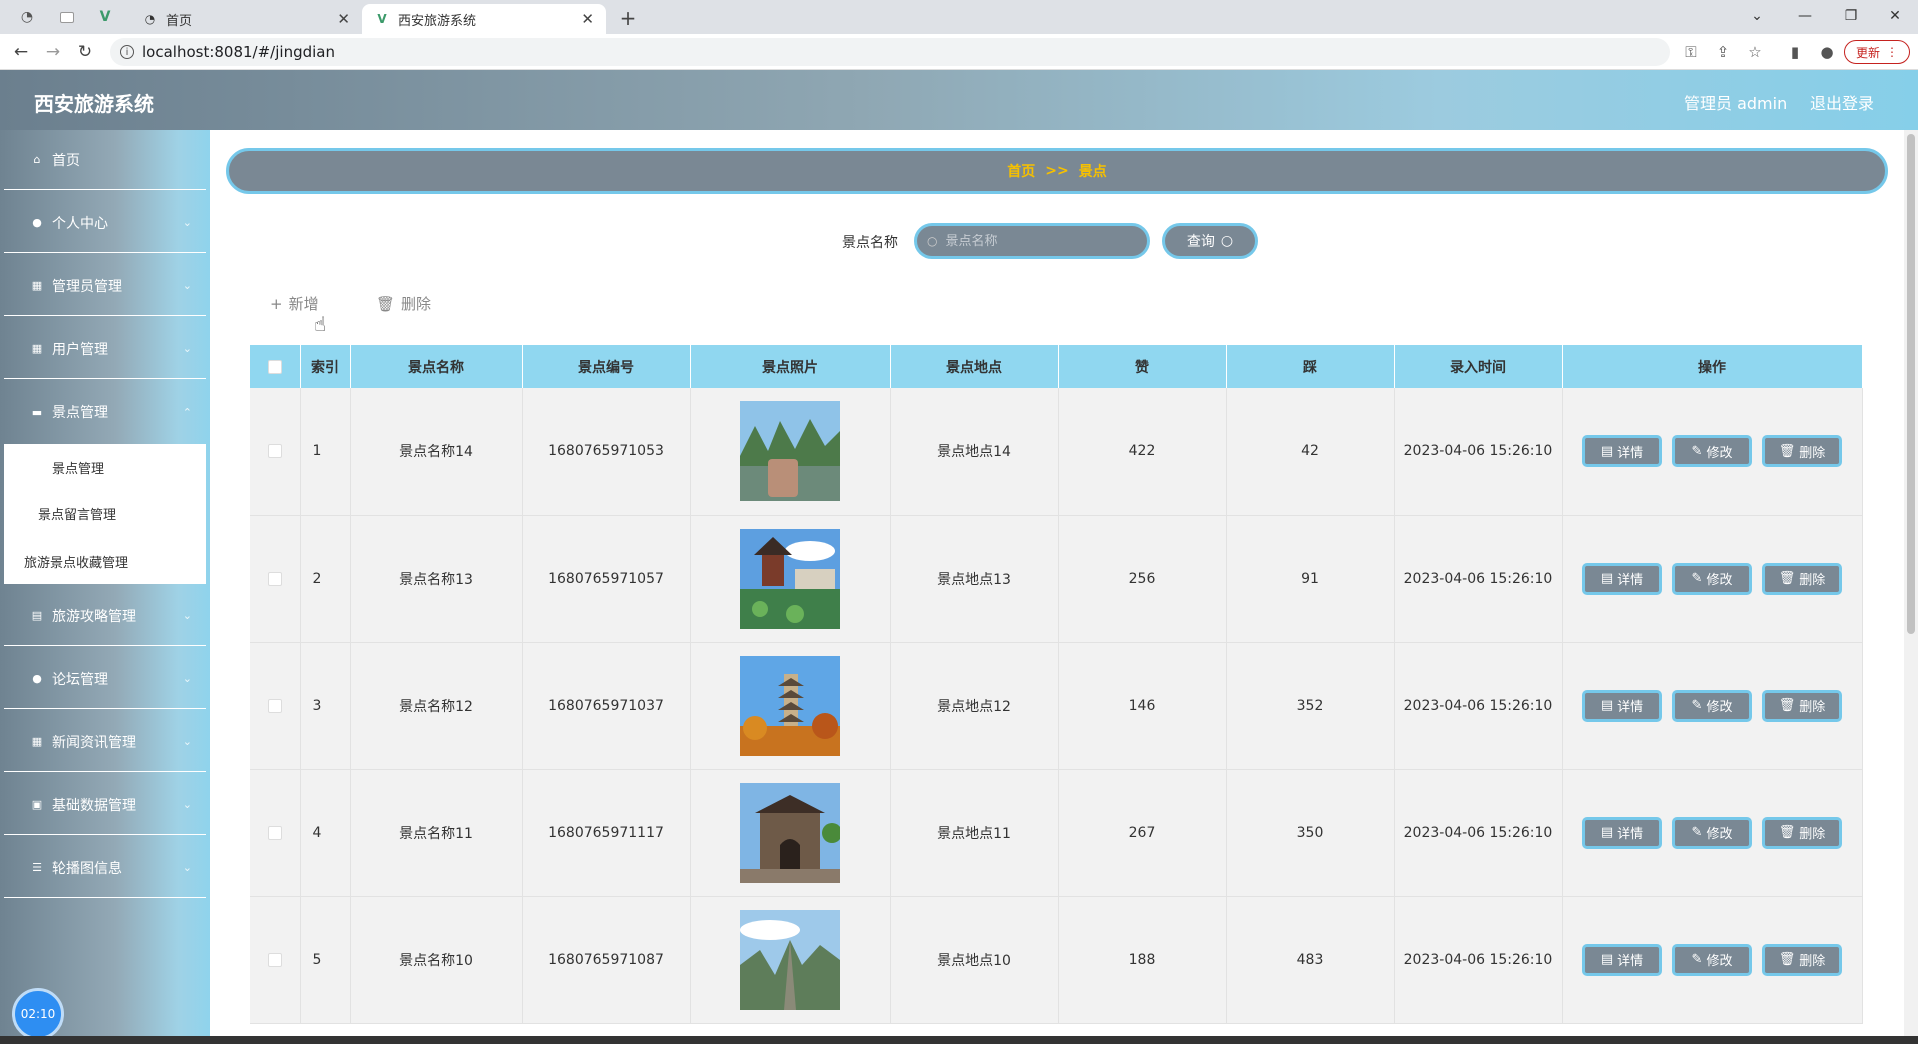 The width and height of the screenshot is (1918, 1044). What do you see at coordinates (105, 412) in the screenshot?
I see `sidebar-item-attractions: ▬ 景点管理 ⌃` at bounding box center [105, 412].